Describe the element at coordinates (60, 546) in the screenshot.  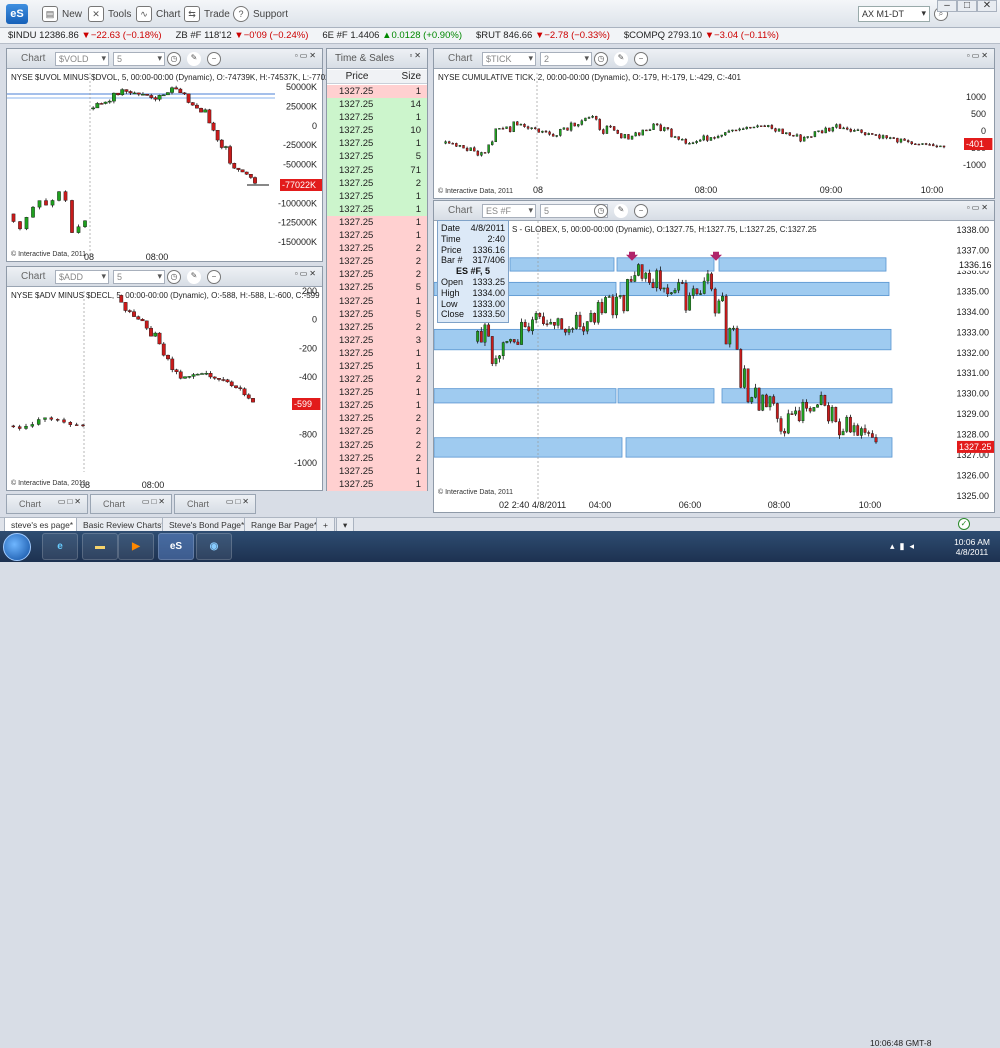
I see `ie-icon: e` at that location.